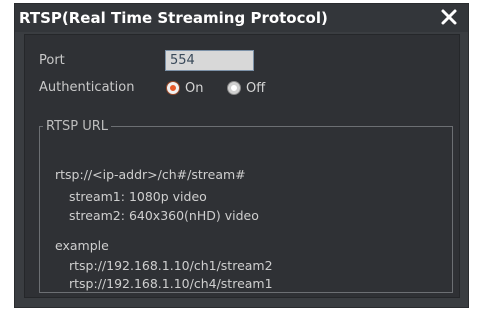 This screenshot has height=311, width=480. What do you see at coordinates (449, 17) in the screenshot?
I see `close-icon` at bounding box center [449, 17].